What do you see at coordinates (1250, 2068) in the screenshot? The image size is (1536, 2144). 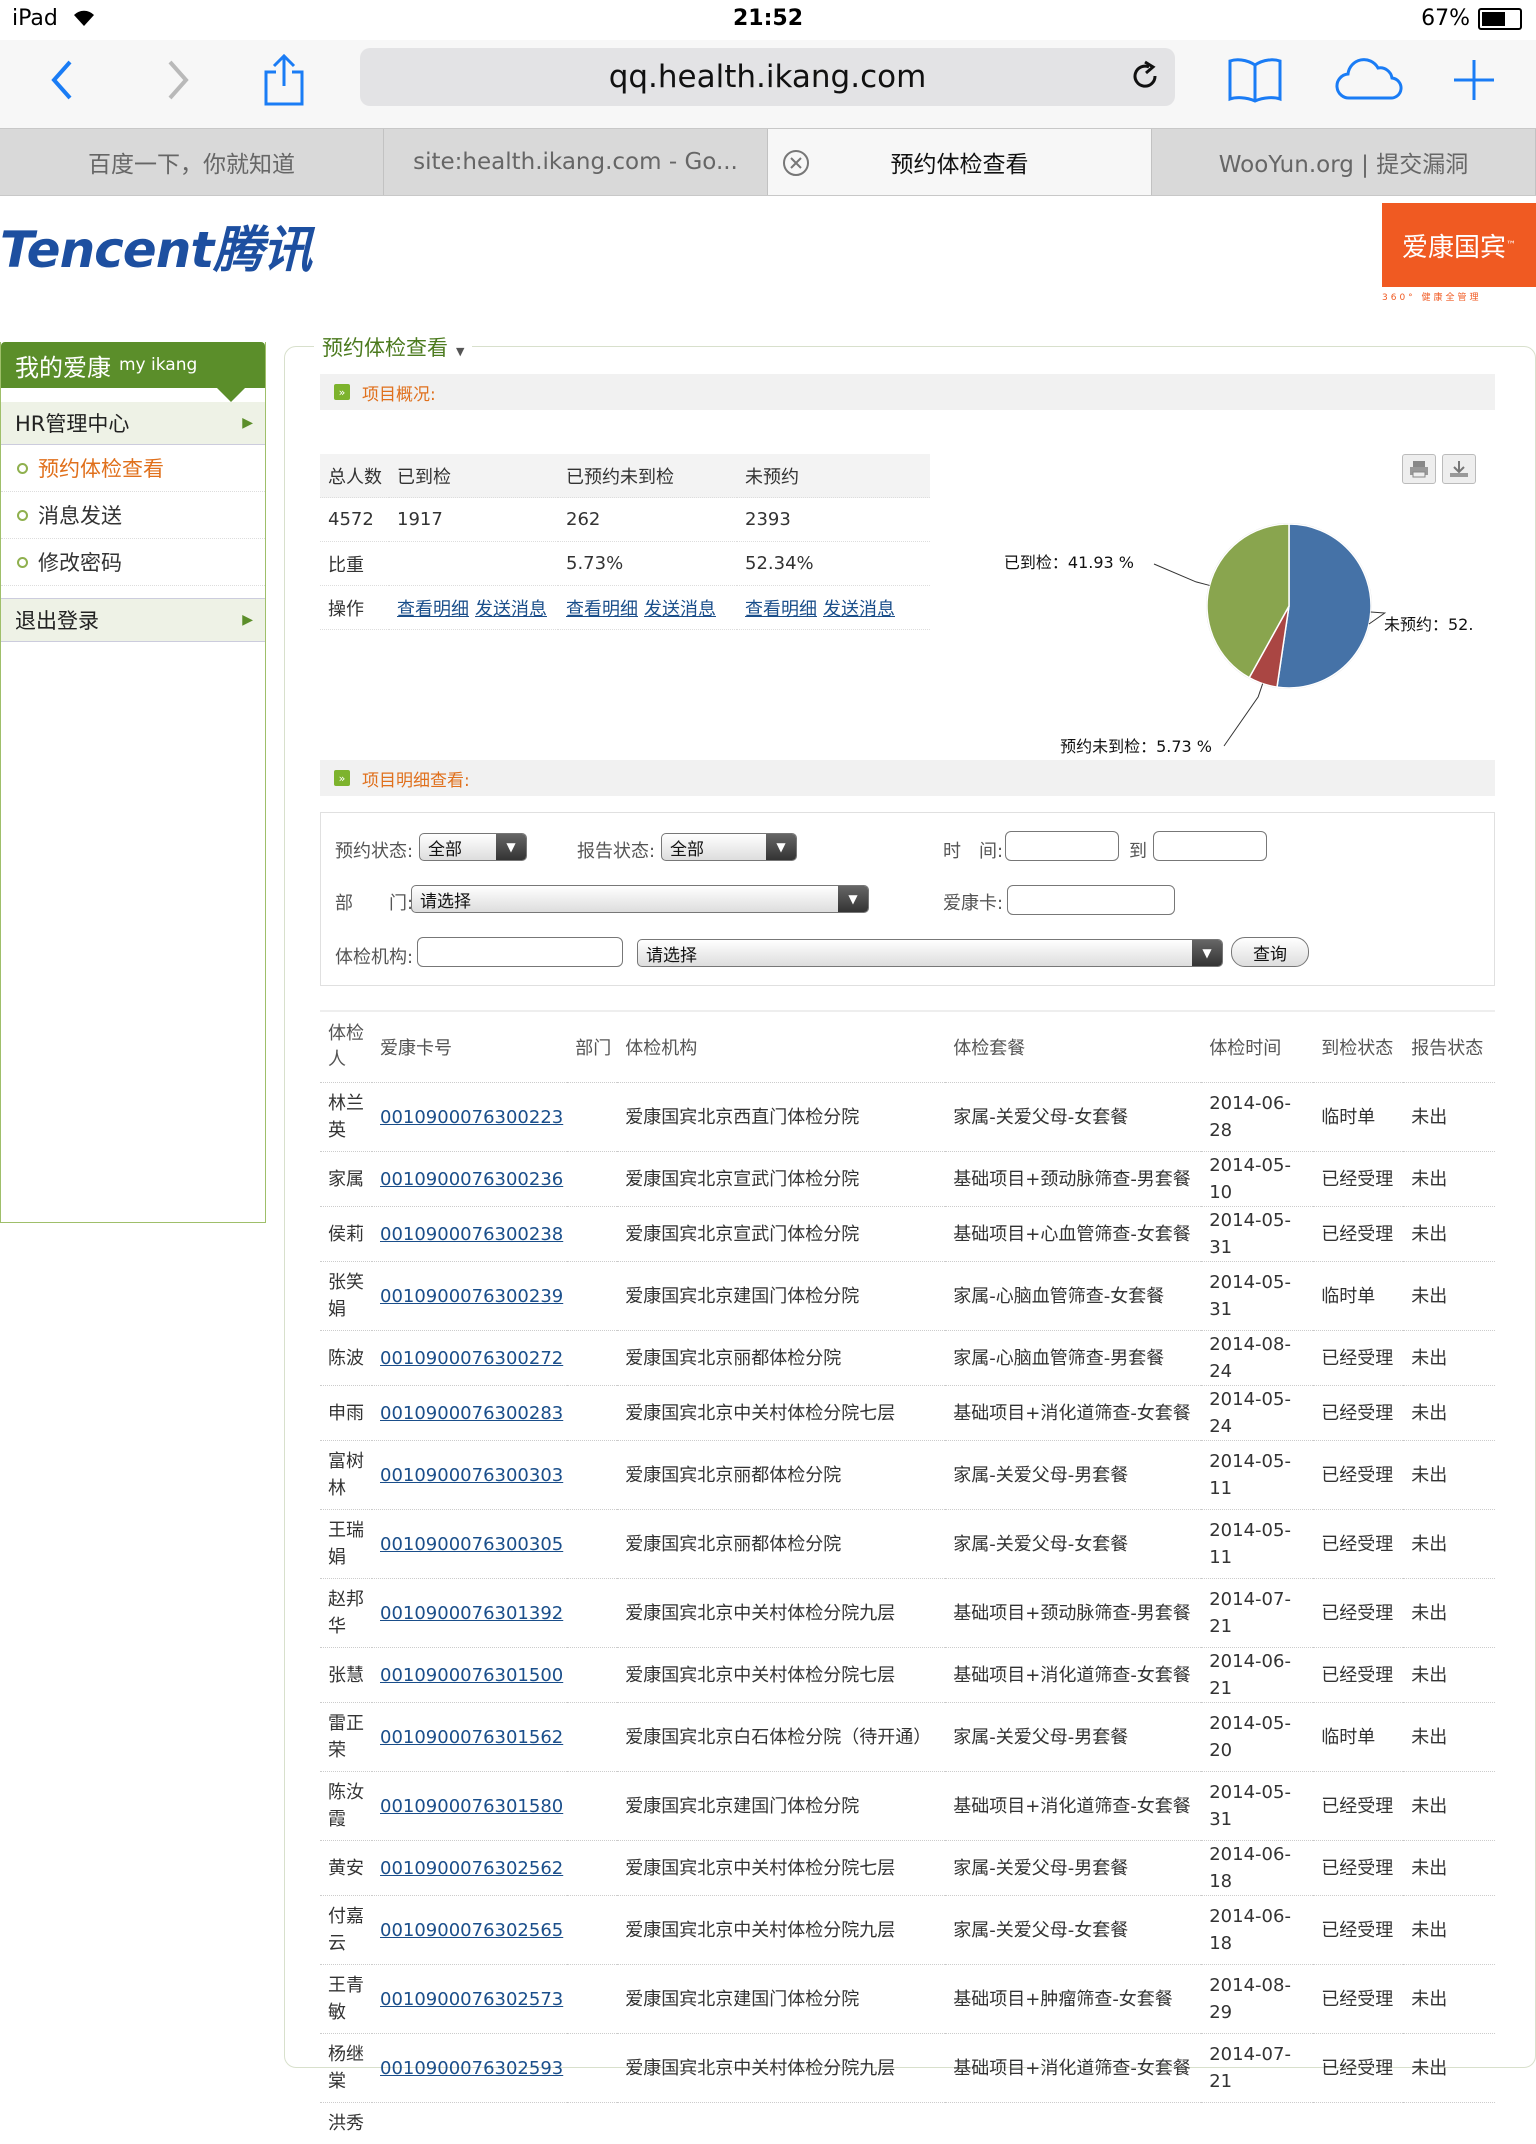 I see `cell-date: 2014-07-21` at bounding box center [1250, 2068].